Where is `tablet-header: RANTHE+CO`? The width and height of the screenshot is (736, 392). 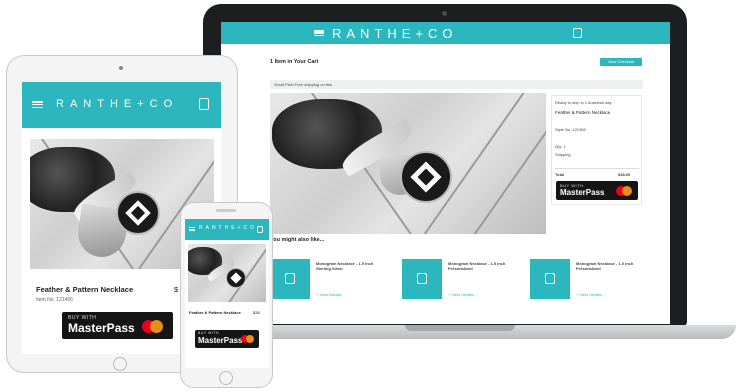
tablet-header: RANTHE+CO is located at coordinates (121, 105).